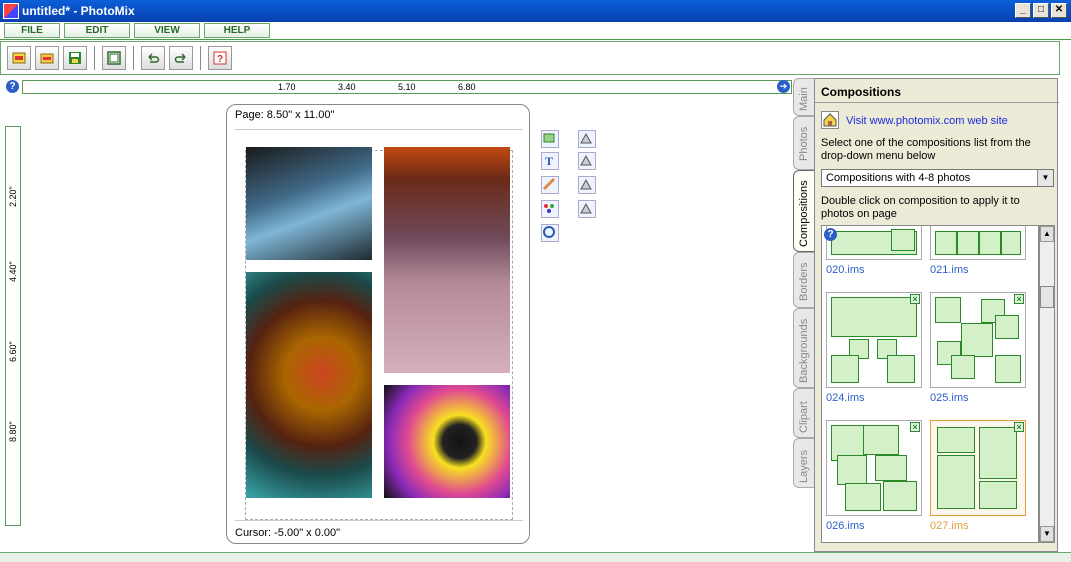 The height and width of the screenshot is (562, 1071). What do you see at coordinates (347, 87) in the screenshot?
I see `h-tick: 3.40` at bounding box center [347, 87].